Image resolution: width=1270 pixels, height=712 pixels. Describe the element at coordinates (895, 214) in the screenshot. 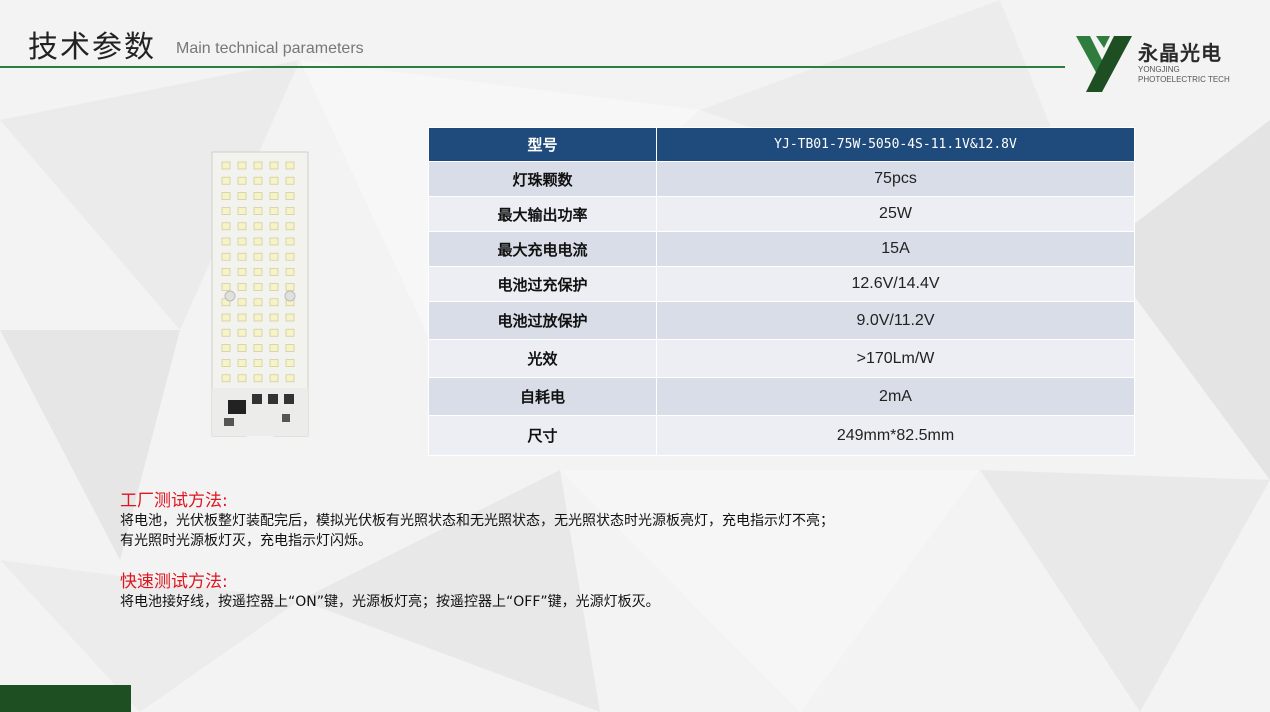

I see `spec-value: 25W` at that location.